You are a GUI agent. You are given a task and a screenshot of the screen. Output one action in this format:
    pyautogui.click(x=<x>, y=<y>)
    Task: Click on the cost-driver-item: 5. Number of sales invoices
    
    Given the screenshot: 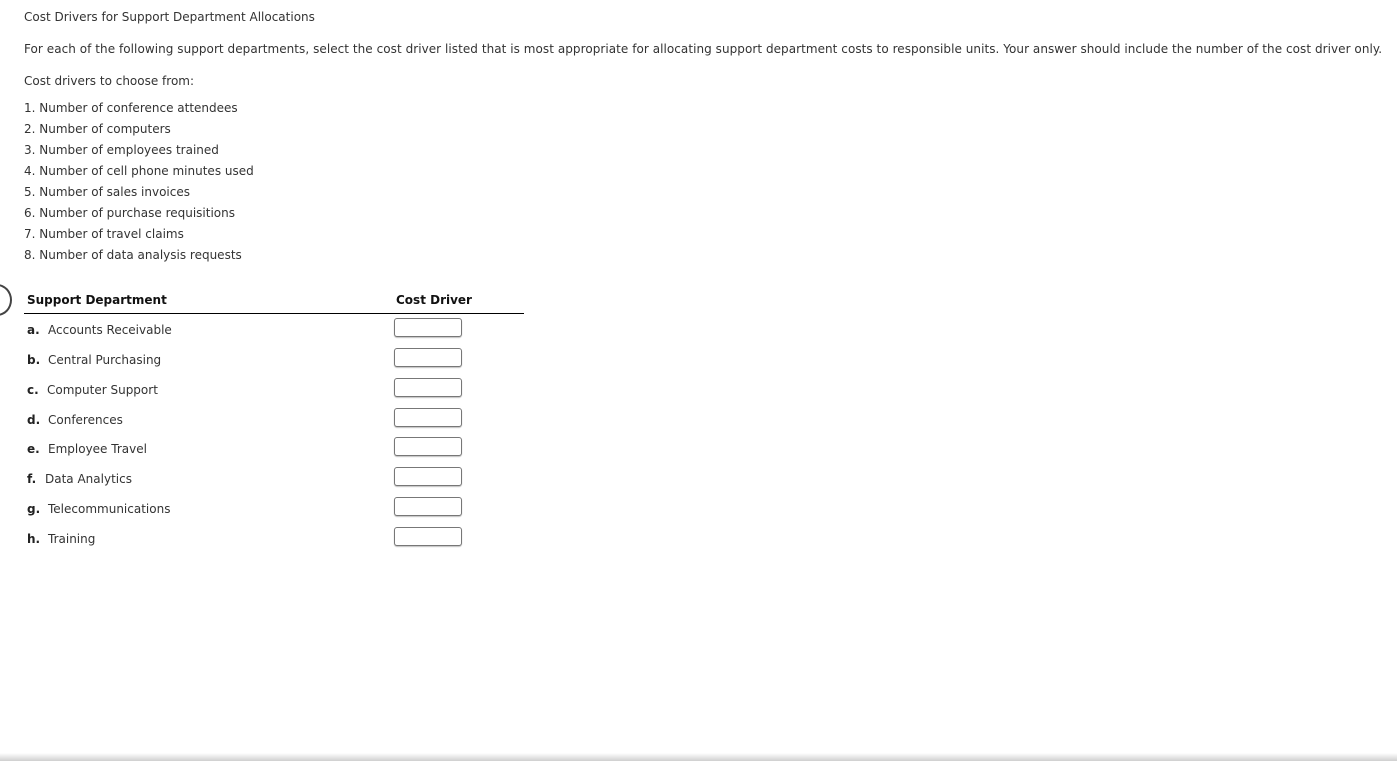 What is the action you would take?
    pyautogui.click(x=107, y=192)
    